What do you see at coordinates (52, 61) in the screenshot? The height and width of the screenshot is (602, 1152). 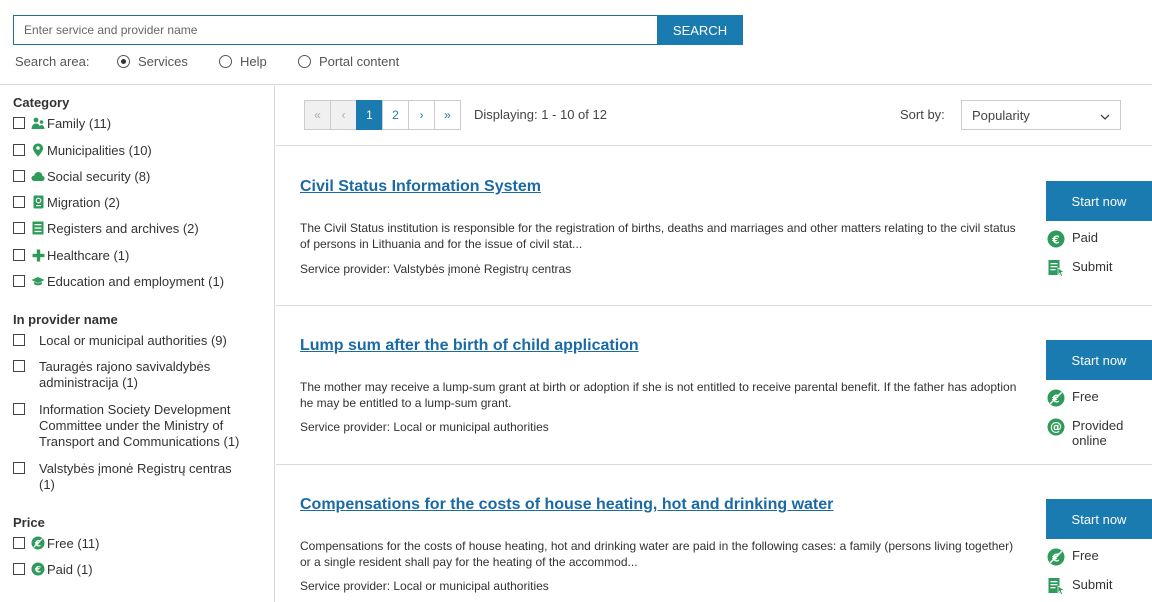 I see `search-area-label: Search area:` at bounding box center [52, 61].